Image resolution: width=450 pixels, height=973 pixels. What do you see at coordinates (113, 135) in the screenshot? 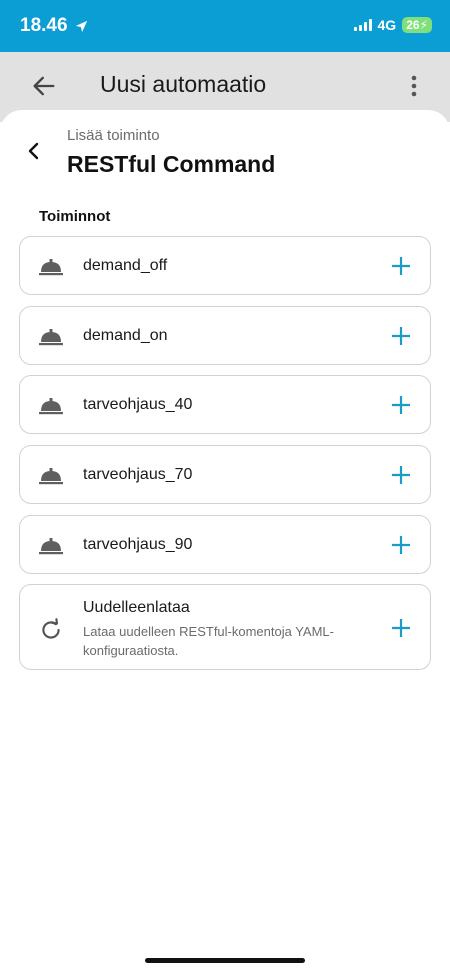
I see `sheet-subtitle: Lisää toiminto` at bounding box center [113, 135].